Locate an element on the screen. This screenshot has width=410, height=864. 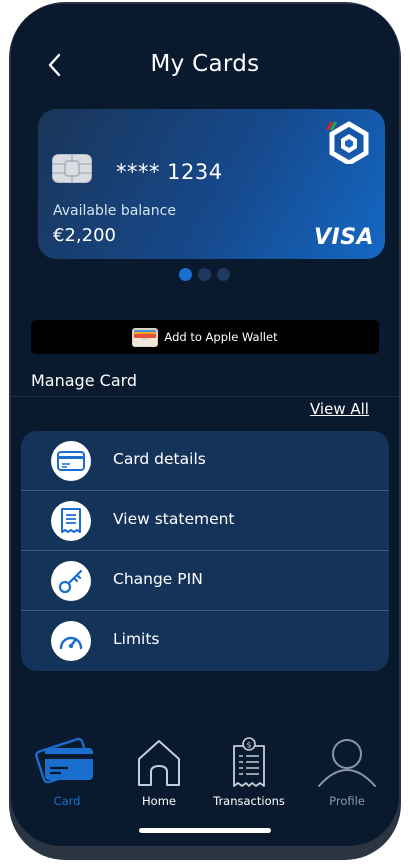
home-indicator is located at coordinates (205, 830).